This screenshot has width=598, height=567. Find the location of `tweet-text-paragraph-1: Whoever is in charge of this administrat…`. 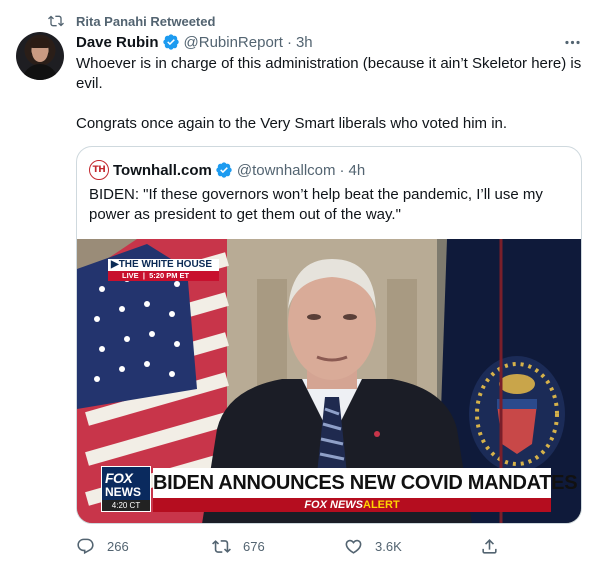

tweet-text-paragraph-1: Whoever is in charge of this administrat… is located at coordinates (329, 73).